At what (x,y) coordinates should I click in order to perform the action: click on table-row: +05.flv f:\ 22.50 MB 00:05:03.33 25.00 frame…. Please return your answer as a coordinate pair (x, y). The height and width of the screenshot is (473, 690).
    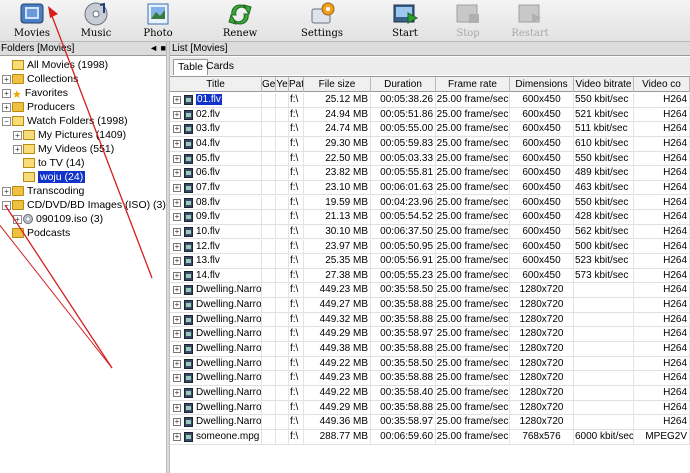
    Looking at the image, I should click on (430, 159).